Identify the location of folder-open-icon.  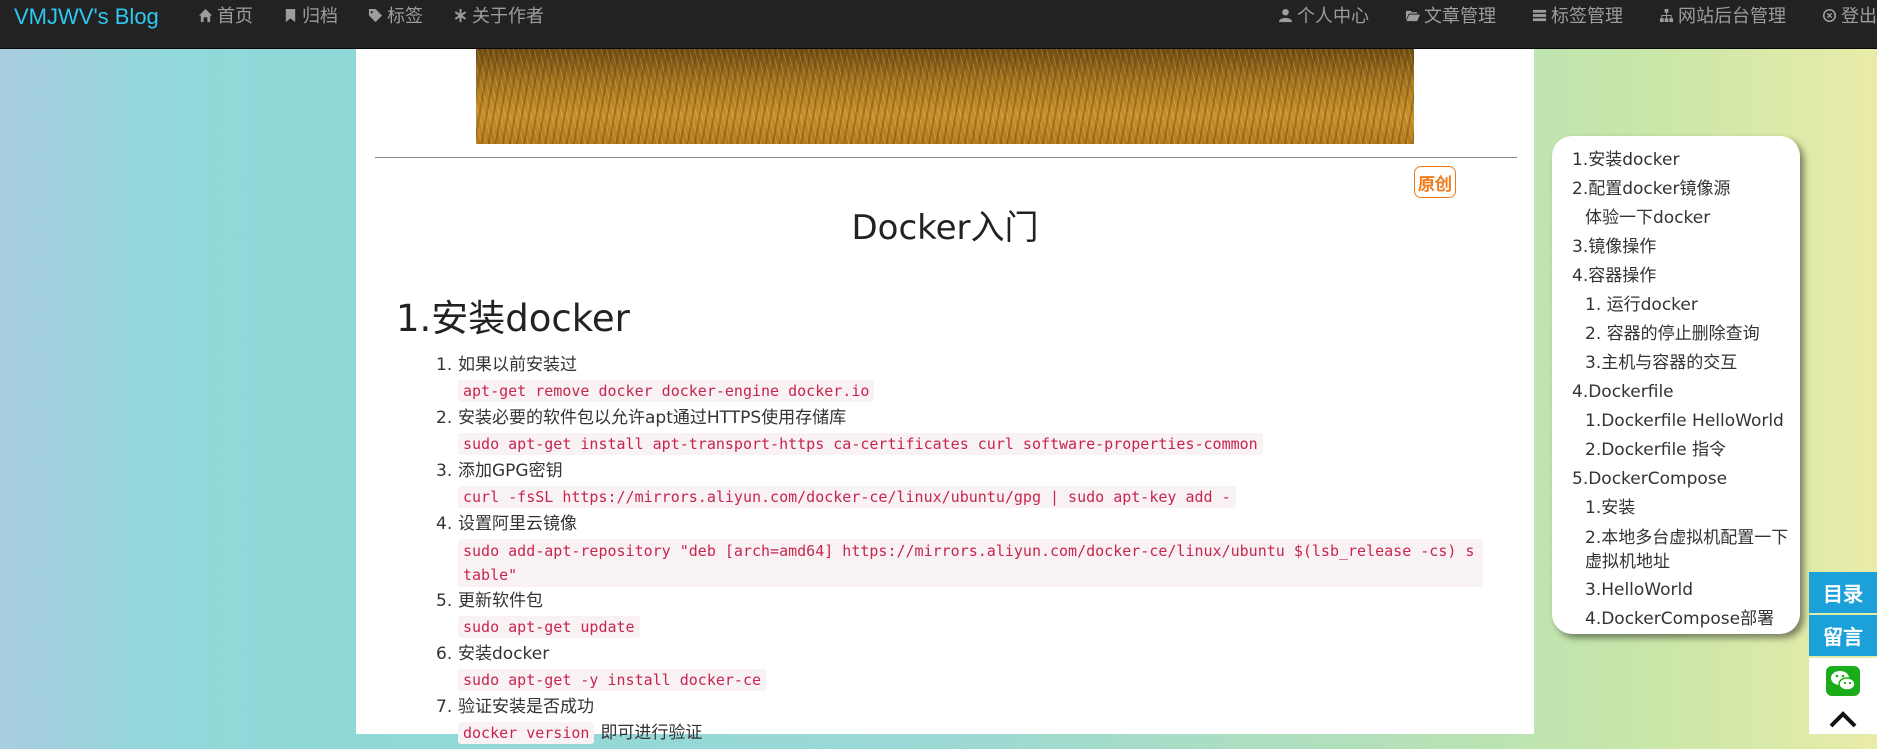
(1412, 15).